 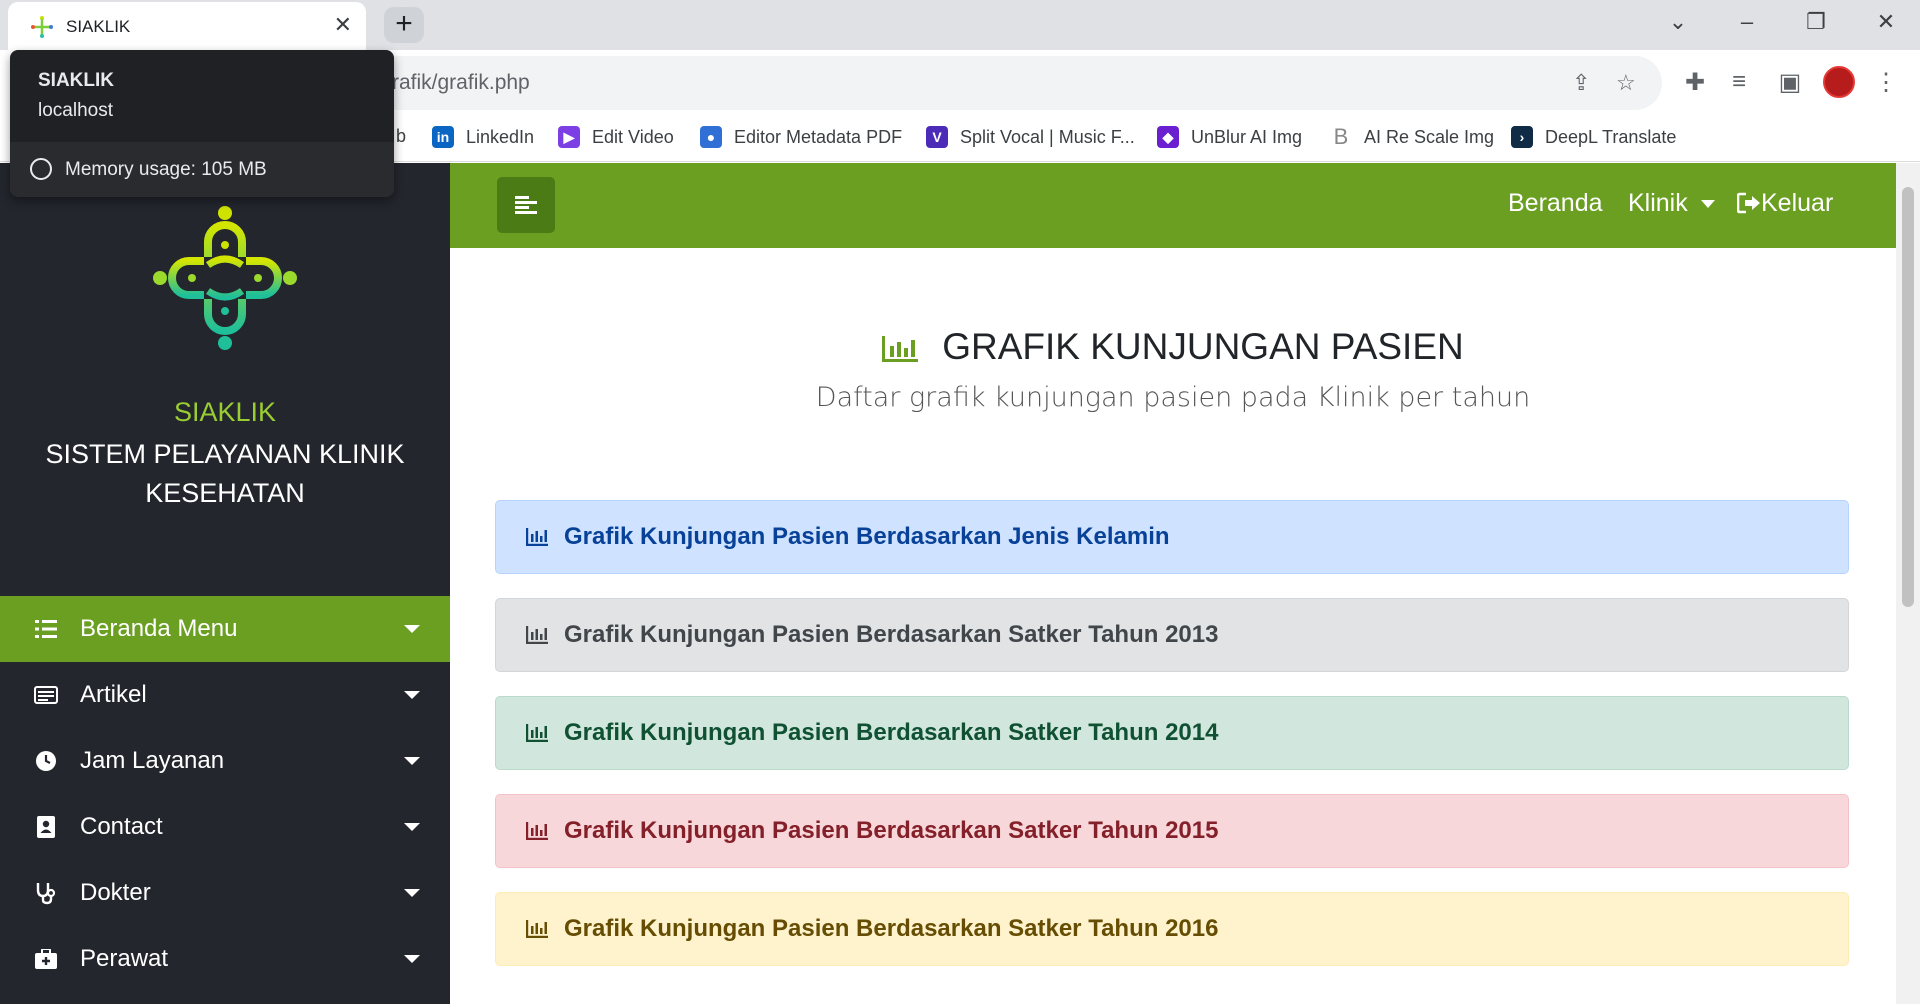 I want to click on bookmark-editor-metadata-pdf: ● Editor Metadata PDF, so click(x=801, y=137).